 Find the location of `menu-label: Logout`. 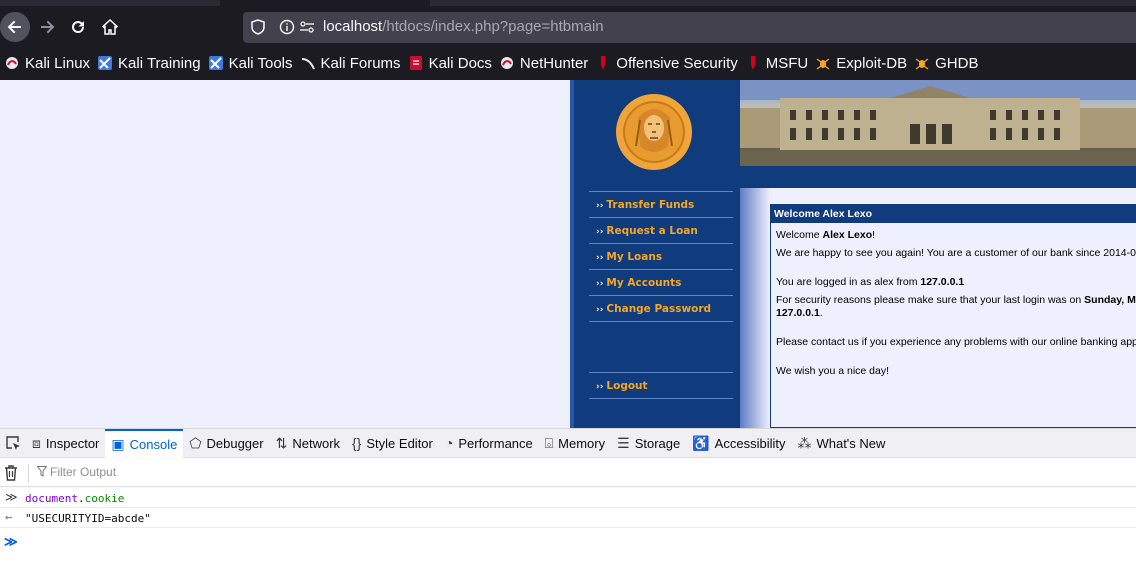

menu-label: Logout is located at coordinates (627, 386).